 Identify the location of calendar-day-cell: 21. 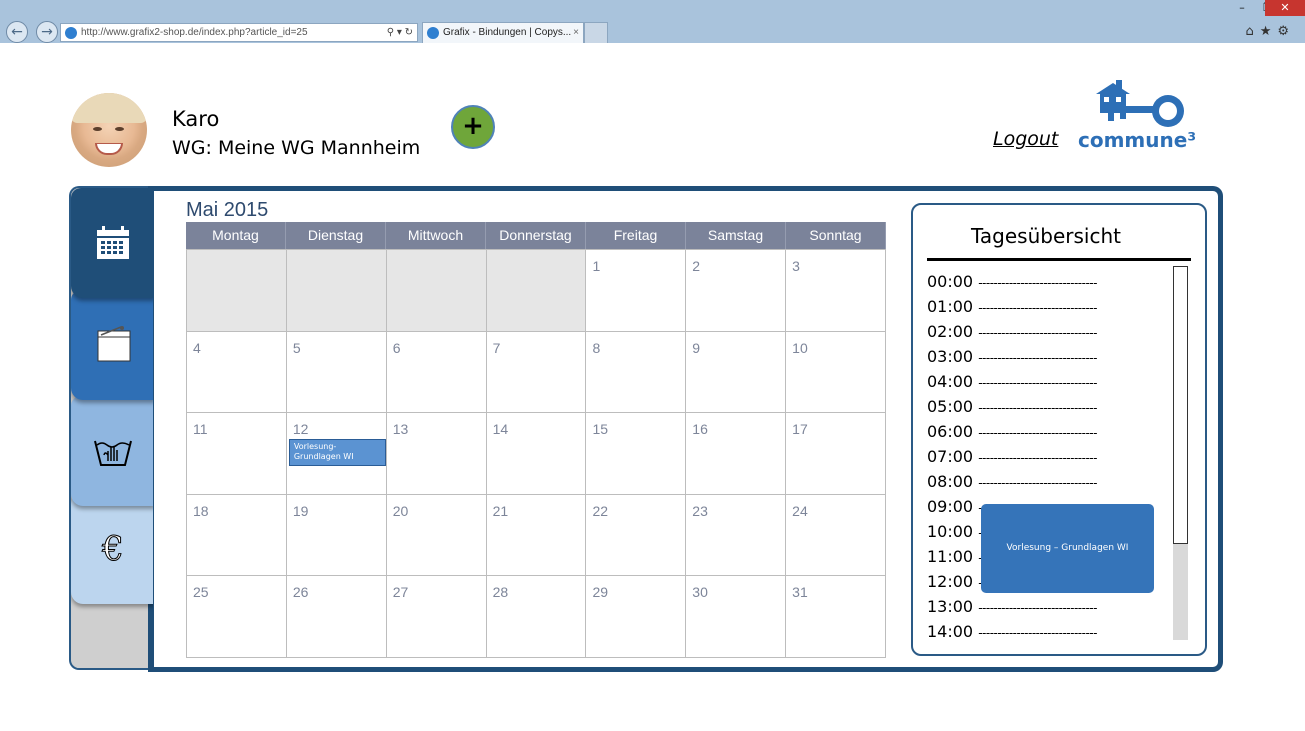
(536, 535).